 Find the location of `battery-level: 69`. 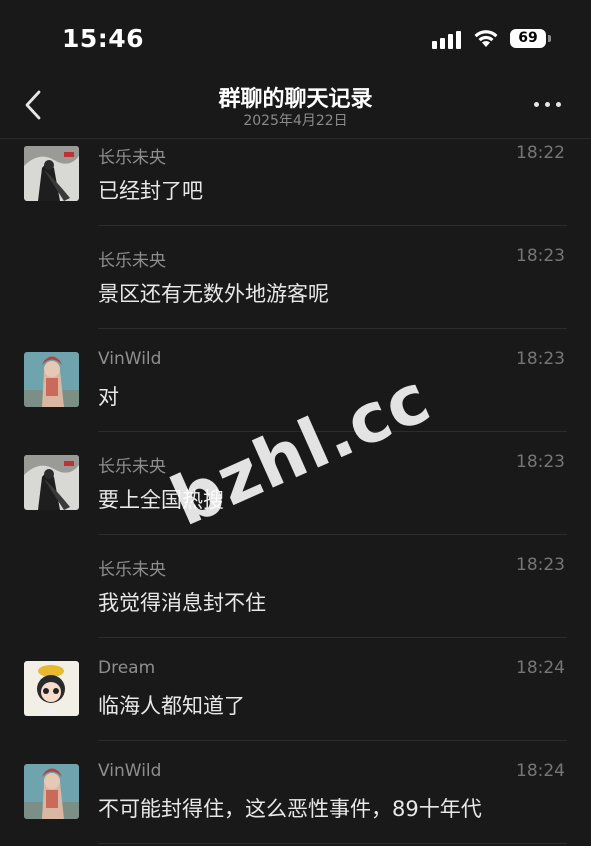

battery-level: 69 is located at coordinates (528, 38).